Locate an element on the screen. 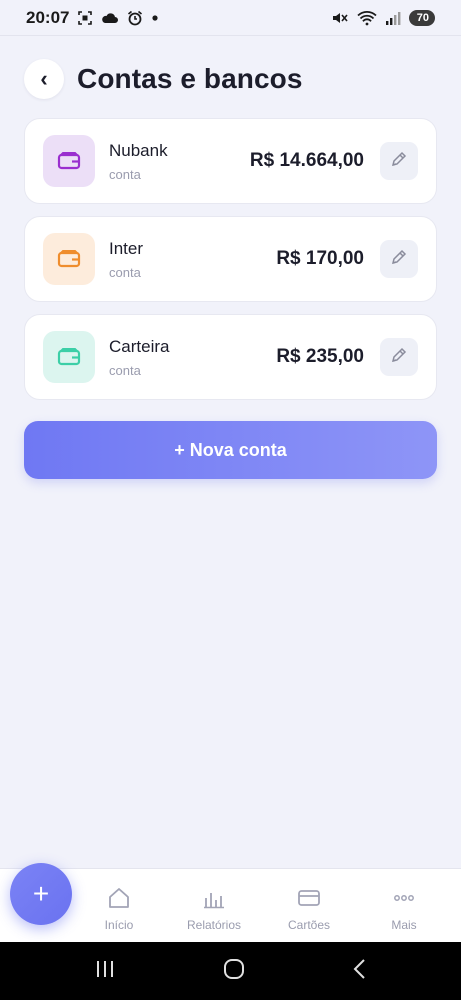 The height and width of the screenshot is (1000, 461). home-icon is located at coordinates (119, 899).